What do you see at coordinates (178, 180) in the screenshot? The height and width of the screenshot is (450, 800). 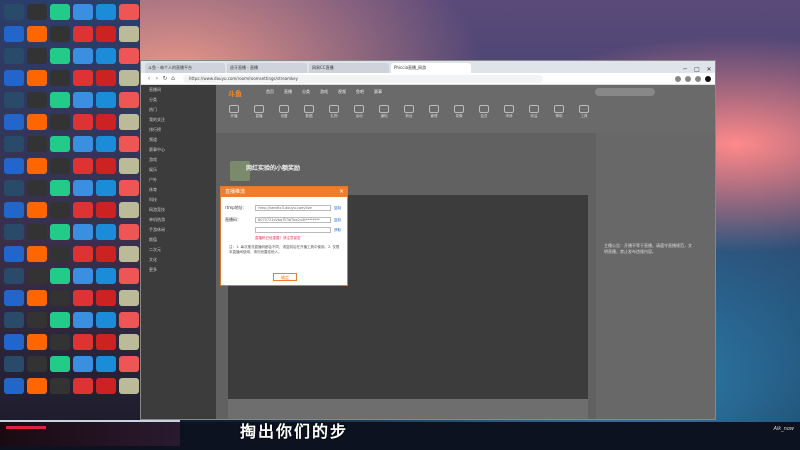 I see `leftnav-item: 户外` at bounding box center [178, 180].